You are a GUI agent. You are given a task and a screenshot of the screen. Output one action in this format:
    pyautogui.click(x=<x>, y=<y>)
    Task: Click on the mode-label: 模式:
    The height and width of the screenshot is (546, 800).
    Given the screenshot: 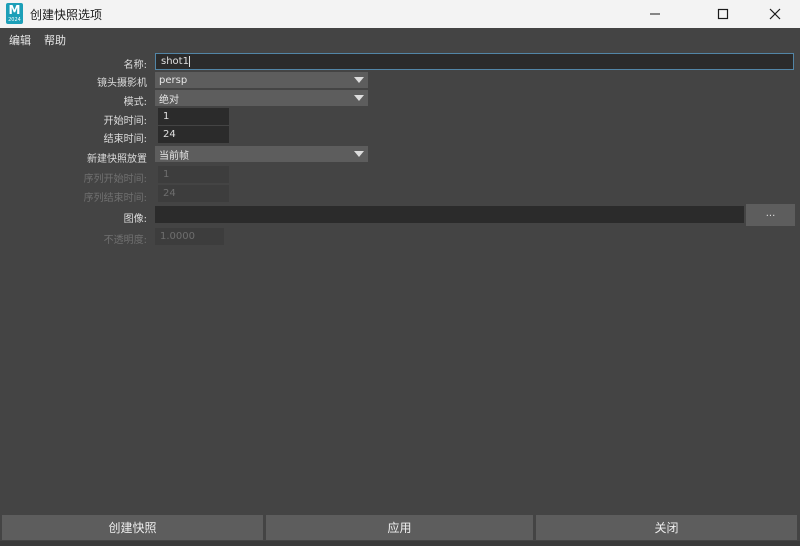 What is the action you would take?
    pyautogui.click(x=135, y=102)
    